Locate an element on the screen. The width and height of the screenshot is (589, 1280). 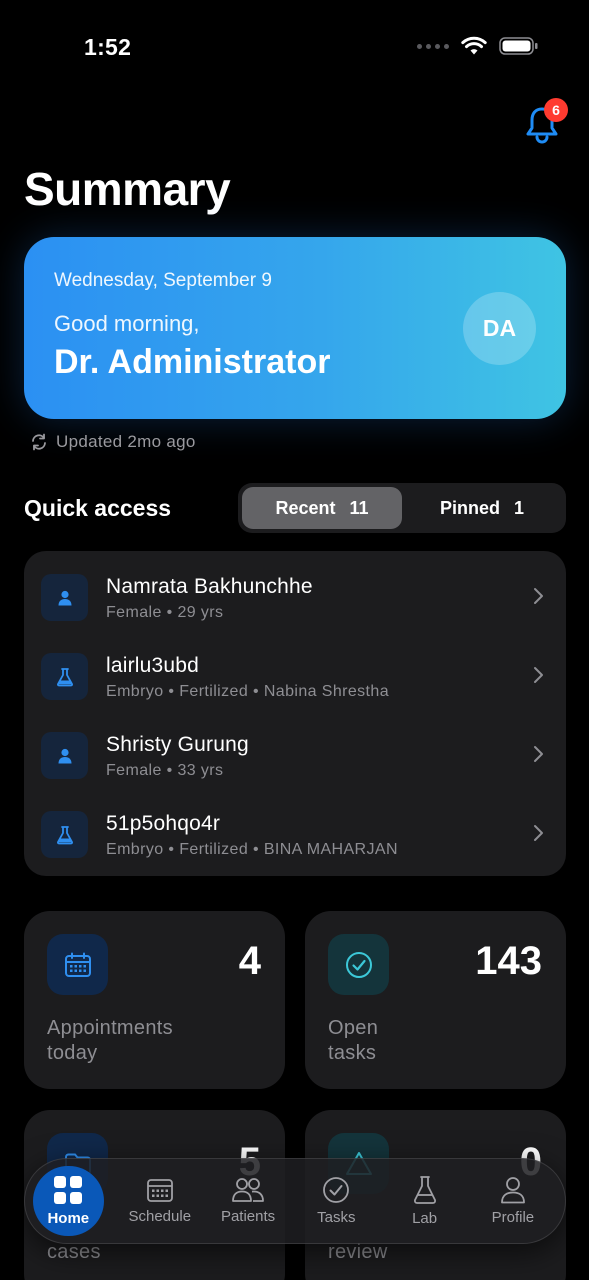
stat-label-line2: tasks is located at coordinates (352, 1053).